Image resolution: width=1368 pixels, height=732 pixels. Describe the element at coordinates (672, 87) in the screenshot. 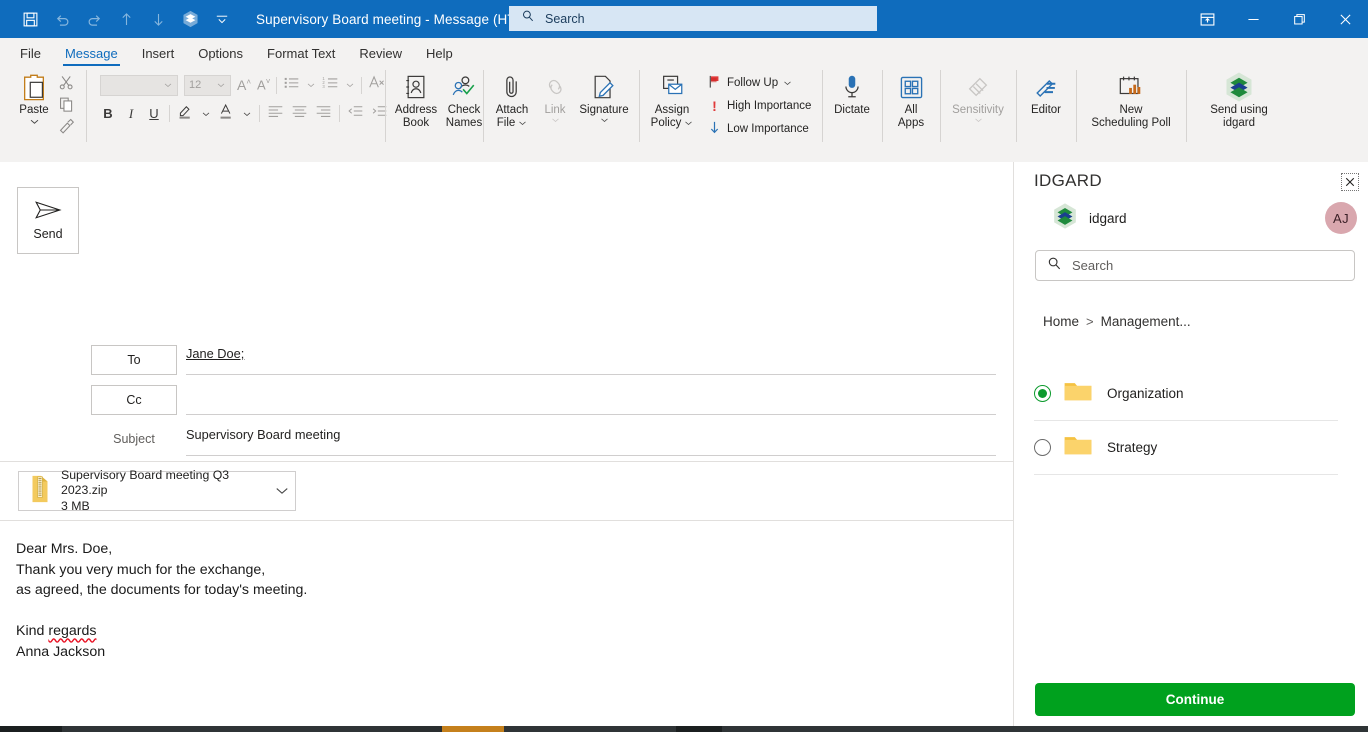

I see `assign-policy-icon` at that location.